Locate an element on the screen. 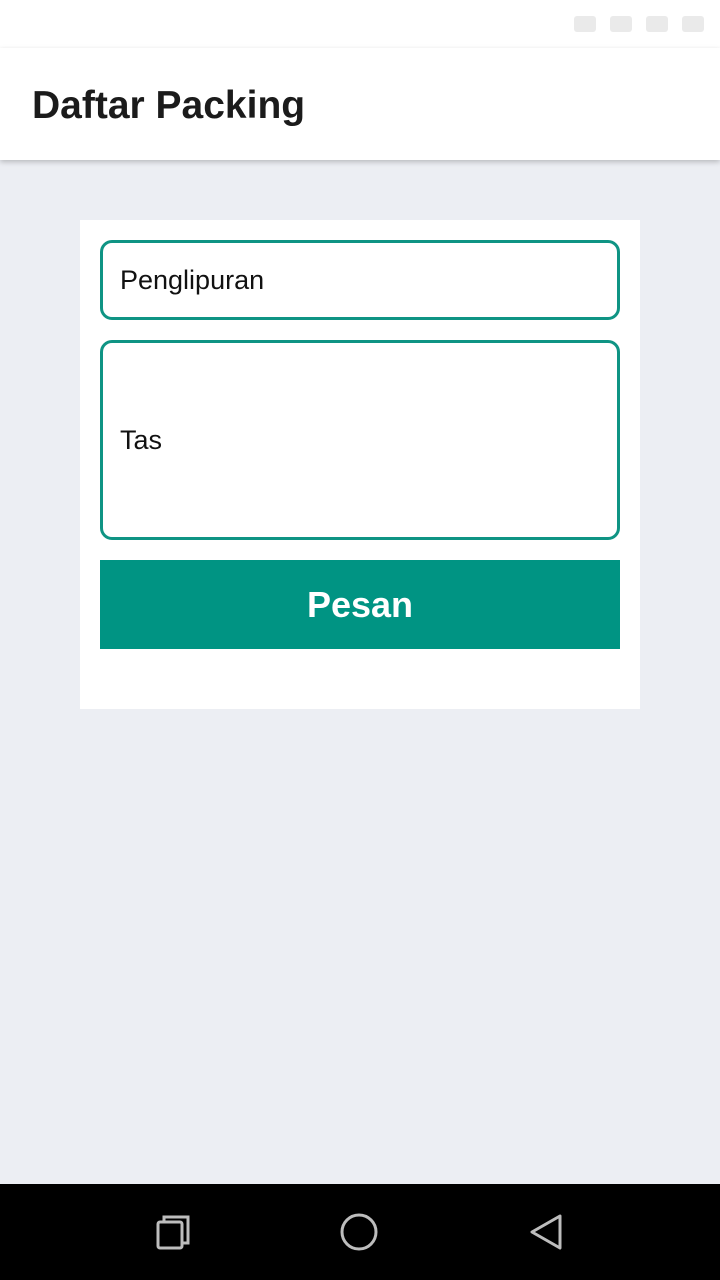 Image resolution: width=720 pixels, height=1280 pixels. item-value: Tas is located at coordinates (141, 440).